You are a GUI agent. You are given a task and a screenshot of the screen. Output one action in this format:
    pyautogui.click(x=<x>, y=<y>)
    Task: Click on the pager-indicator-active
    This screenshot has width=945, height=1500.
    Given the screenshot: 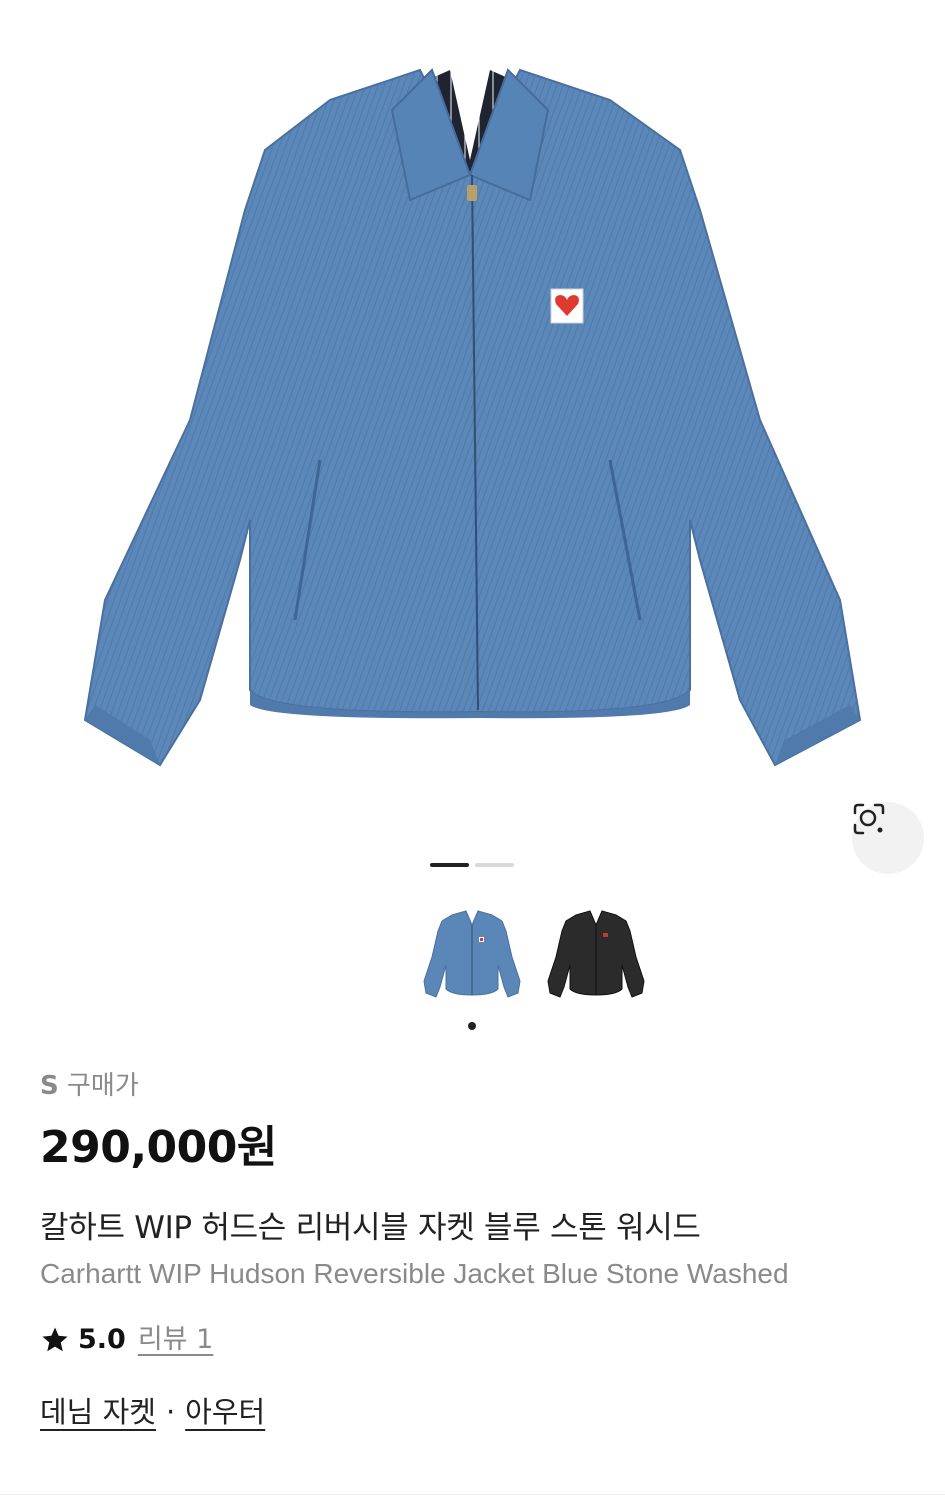 What is the action you would take?
    pyautogui.click(x=449, y=865)
    